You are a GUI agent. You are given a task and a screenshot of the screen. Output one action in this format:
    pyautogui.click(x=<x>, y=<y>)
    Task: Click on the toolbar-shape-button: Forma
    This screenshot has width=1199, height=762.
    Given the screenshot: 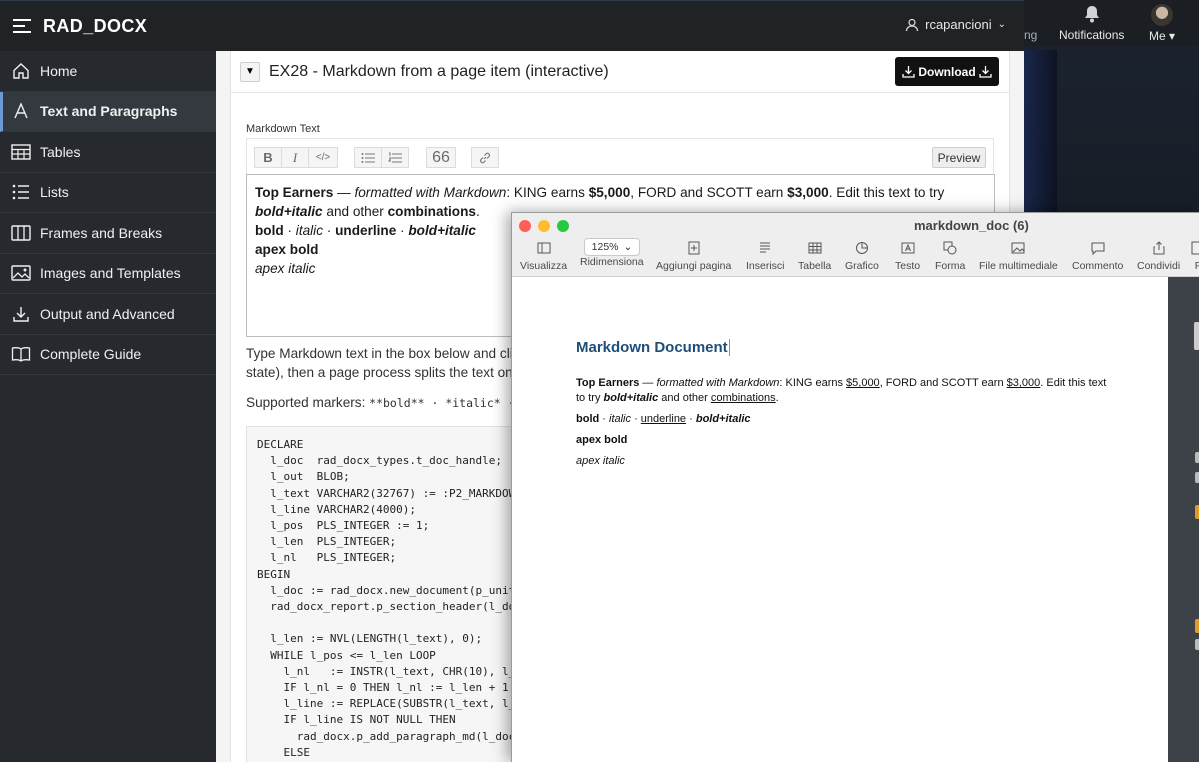 What is the action you would take?
    pyautogui.click(x=950, y=255)
    